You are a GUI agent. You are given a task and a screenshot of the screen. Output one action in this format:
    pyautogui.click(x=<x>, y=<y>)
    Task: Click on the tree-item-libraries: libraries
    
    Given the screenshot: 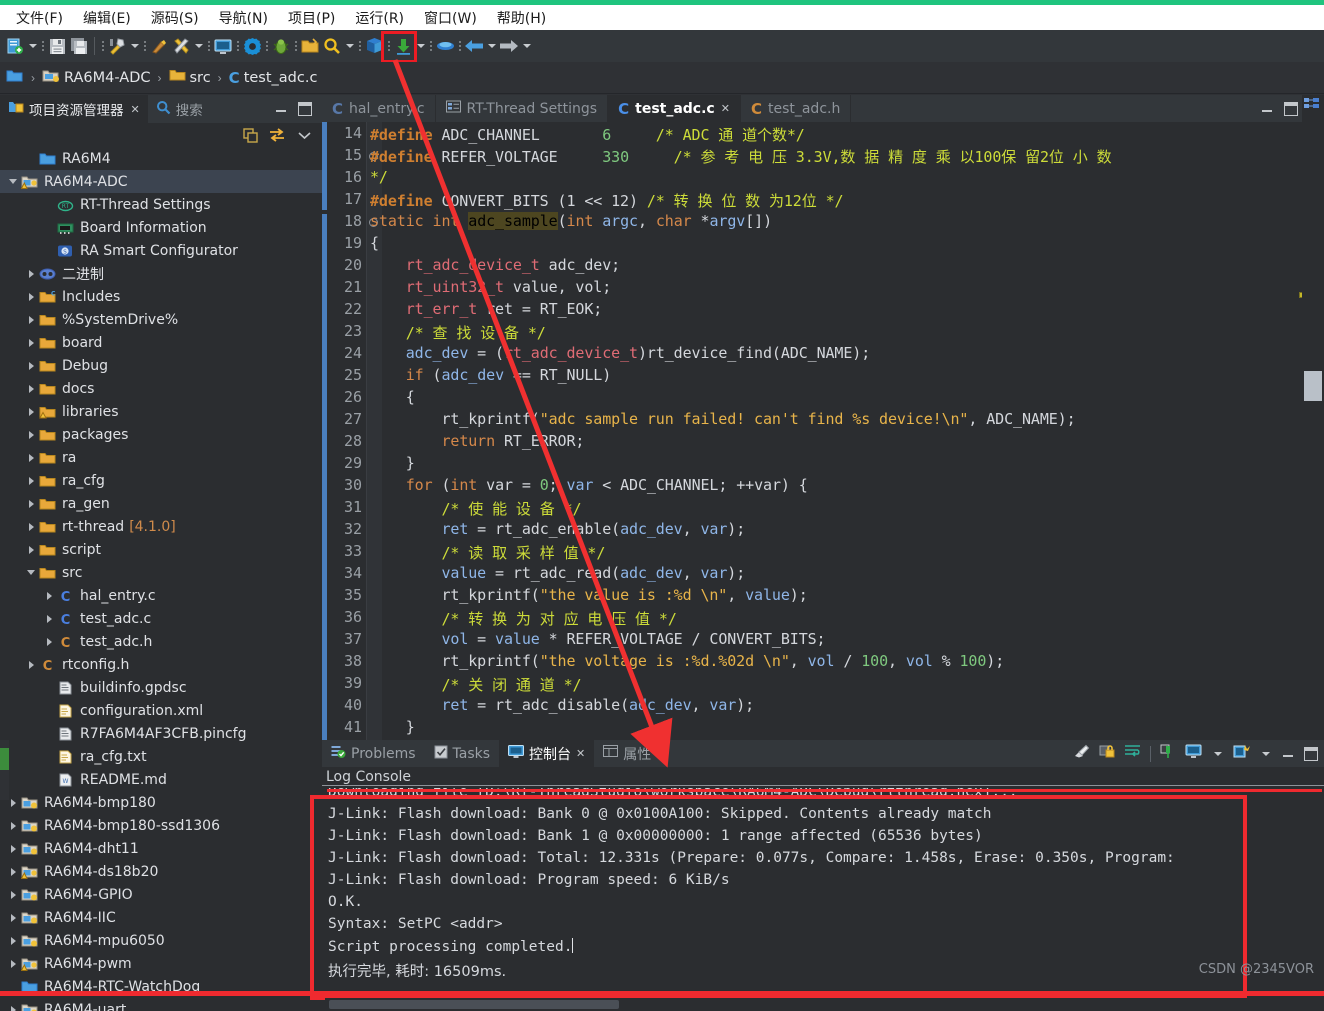 What is the action you would take?
    pyautogui.click(x=161, y=411)
    